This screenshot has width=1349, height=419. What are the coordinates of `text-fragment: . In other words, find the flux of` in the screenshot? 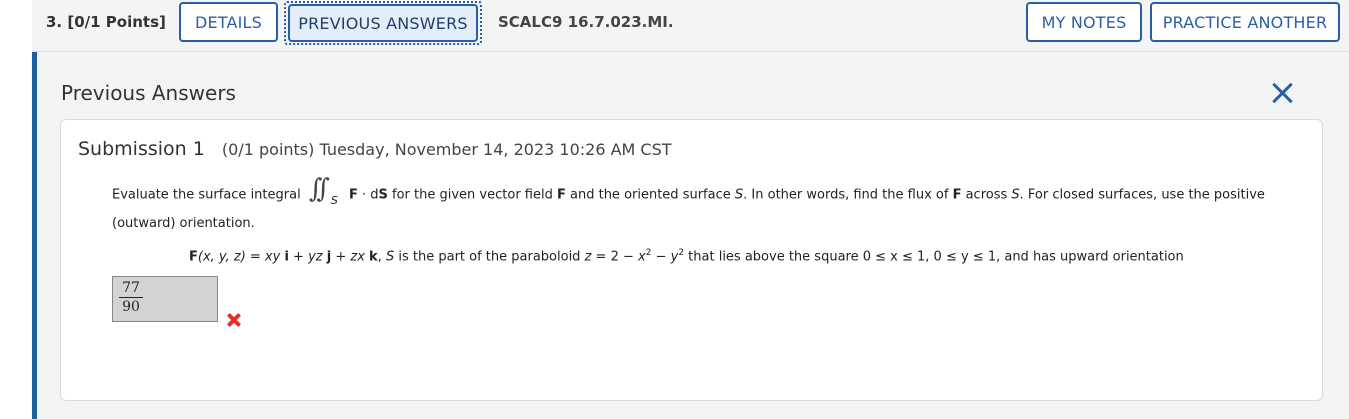 It's located at (848, 195).